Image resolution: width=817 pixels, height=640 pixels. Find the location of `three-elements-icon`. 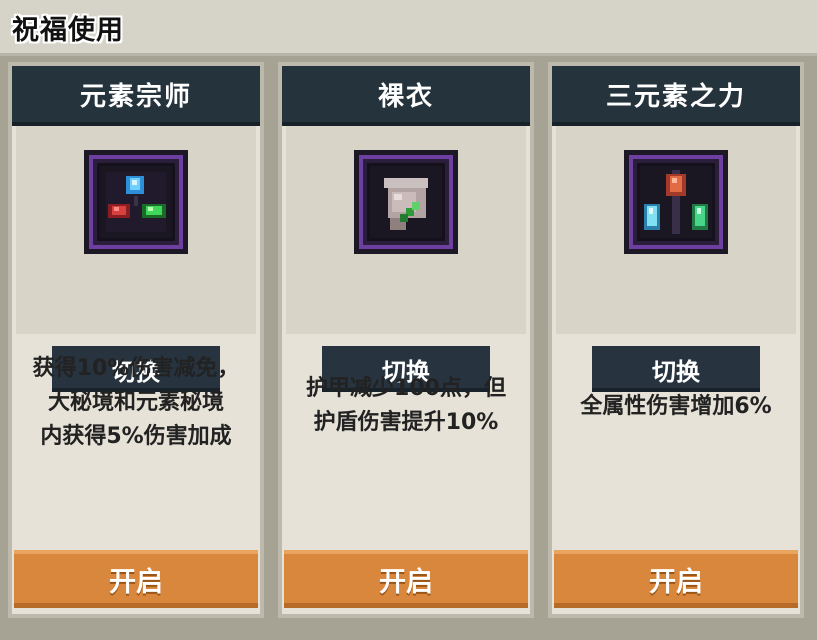

three-elements-icon is located at coordinates (676, 202).